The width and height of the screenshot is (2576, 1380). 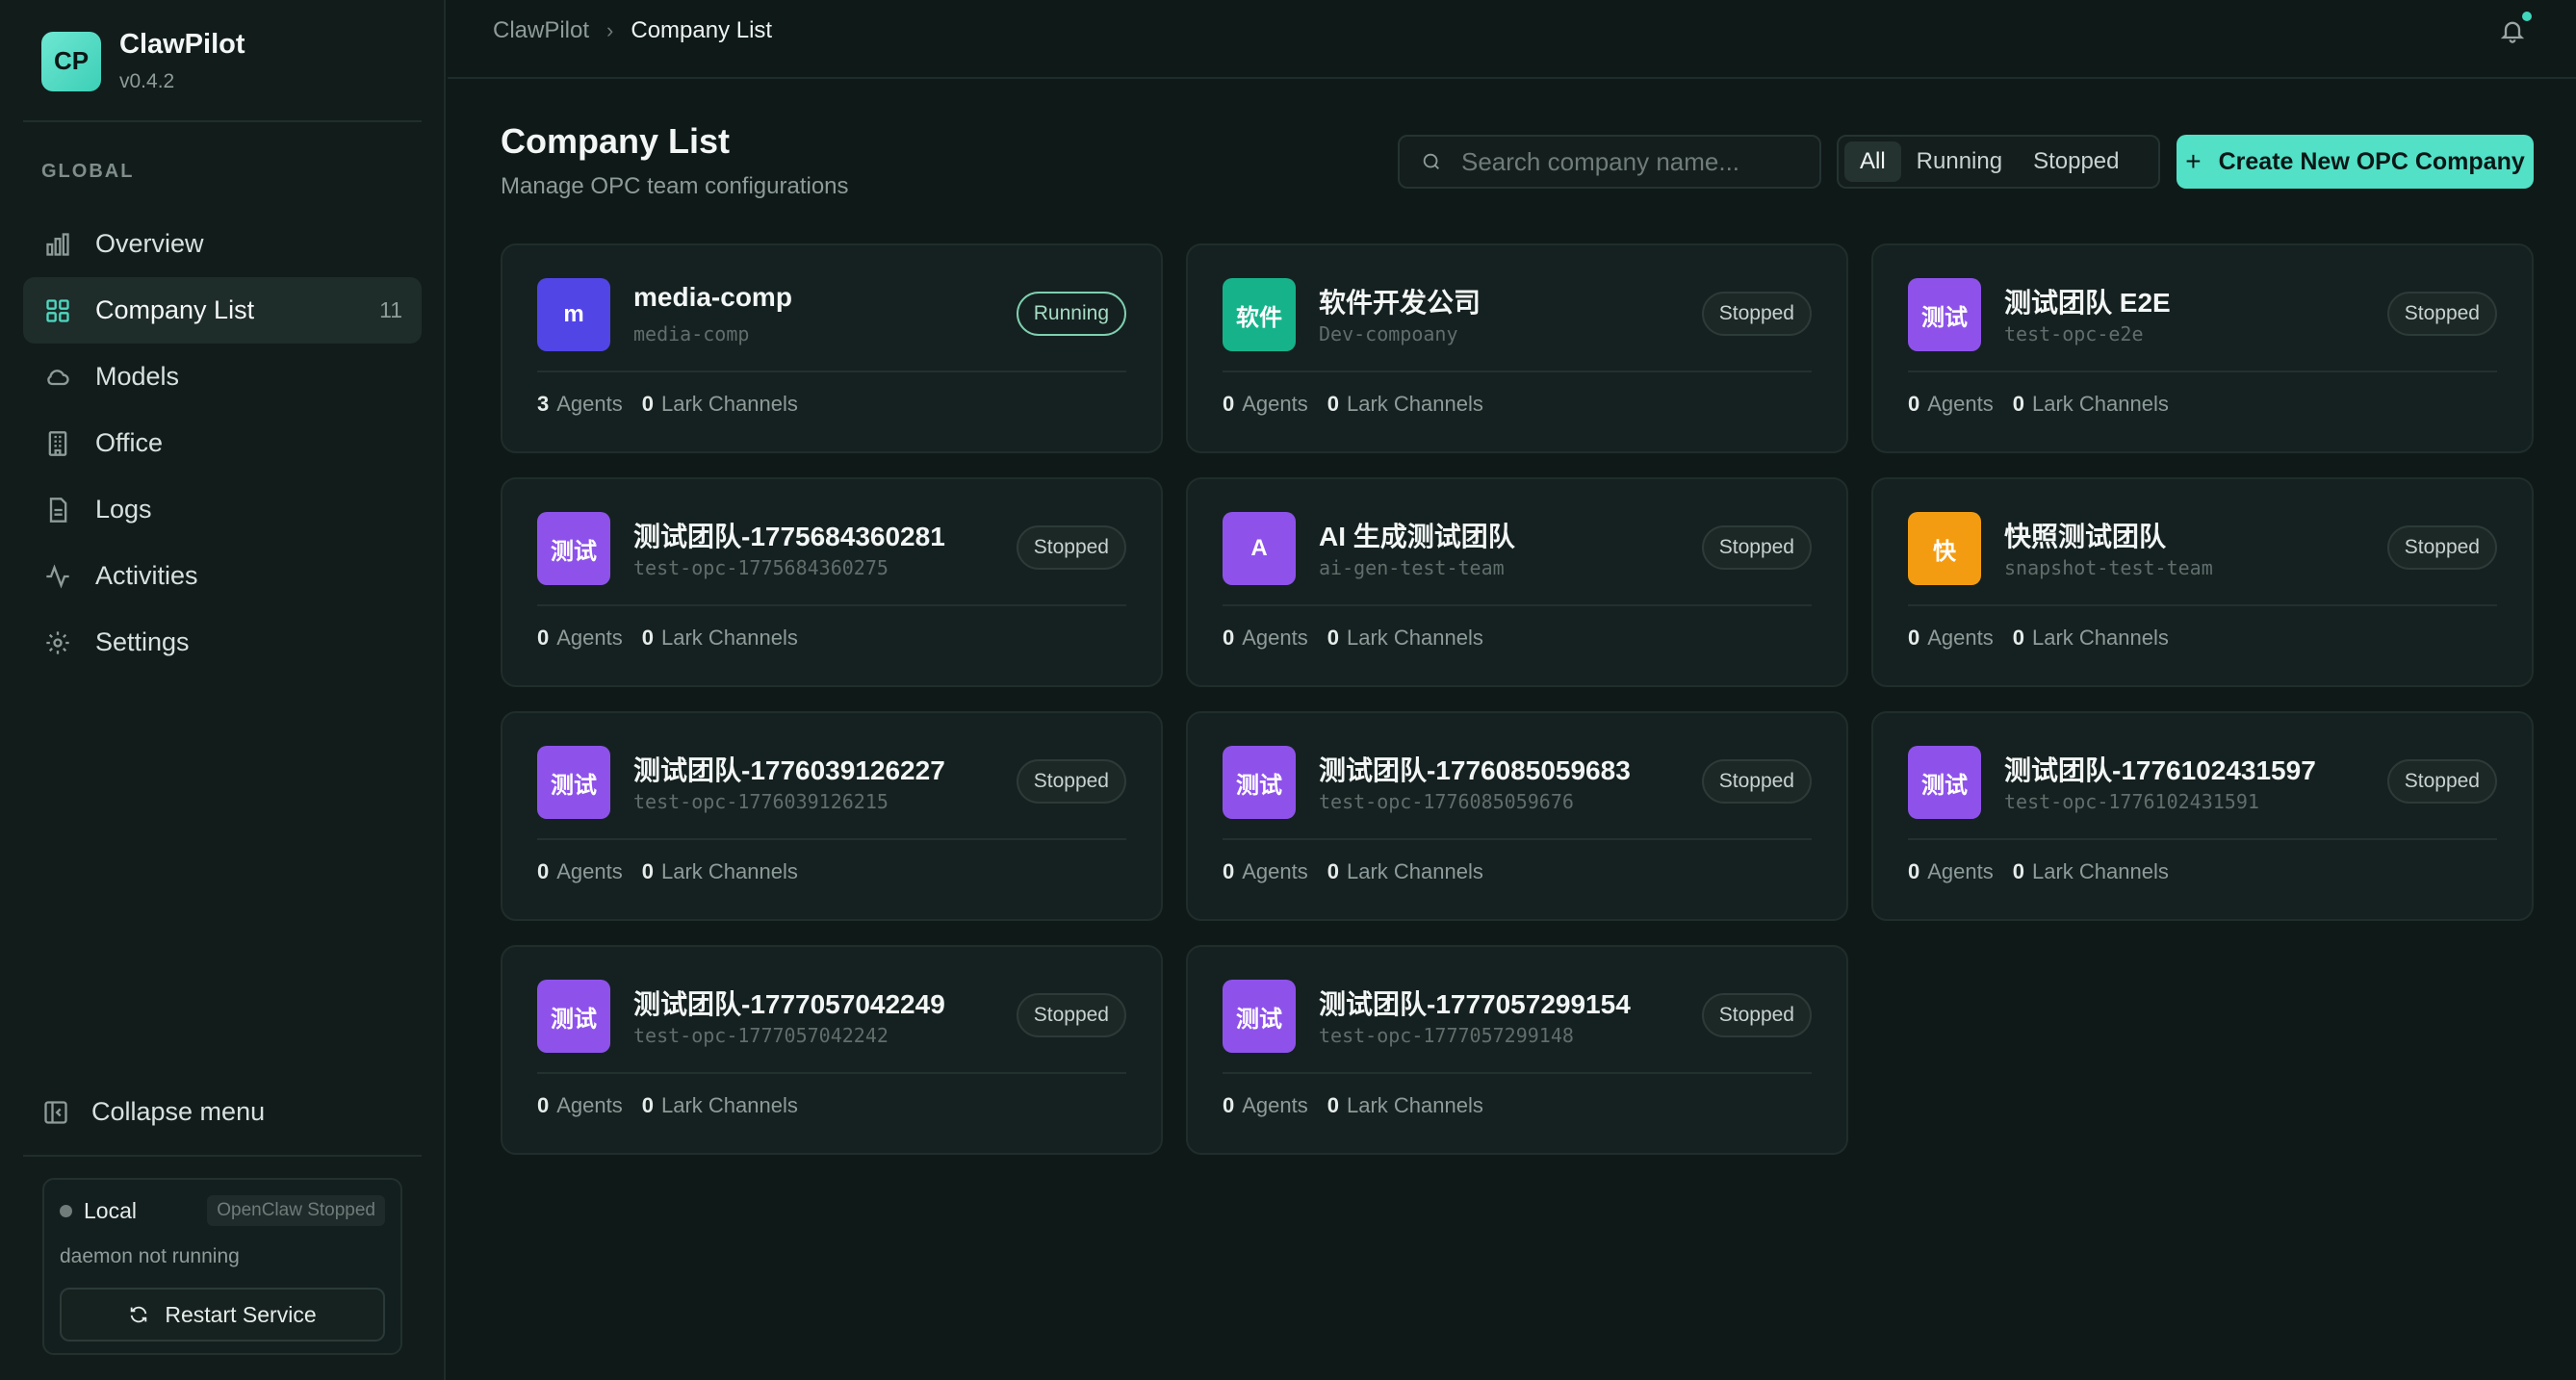 I want to click on sidebar-item-logs: Logs, so click(x=222, y=509).